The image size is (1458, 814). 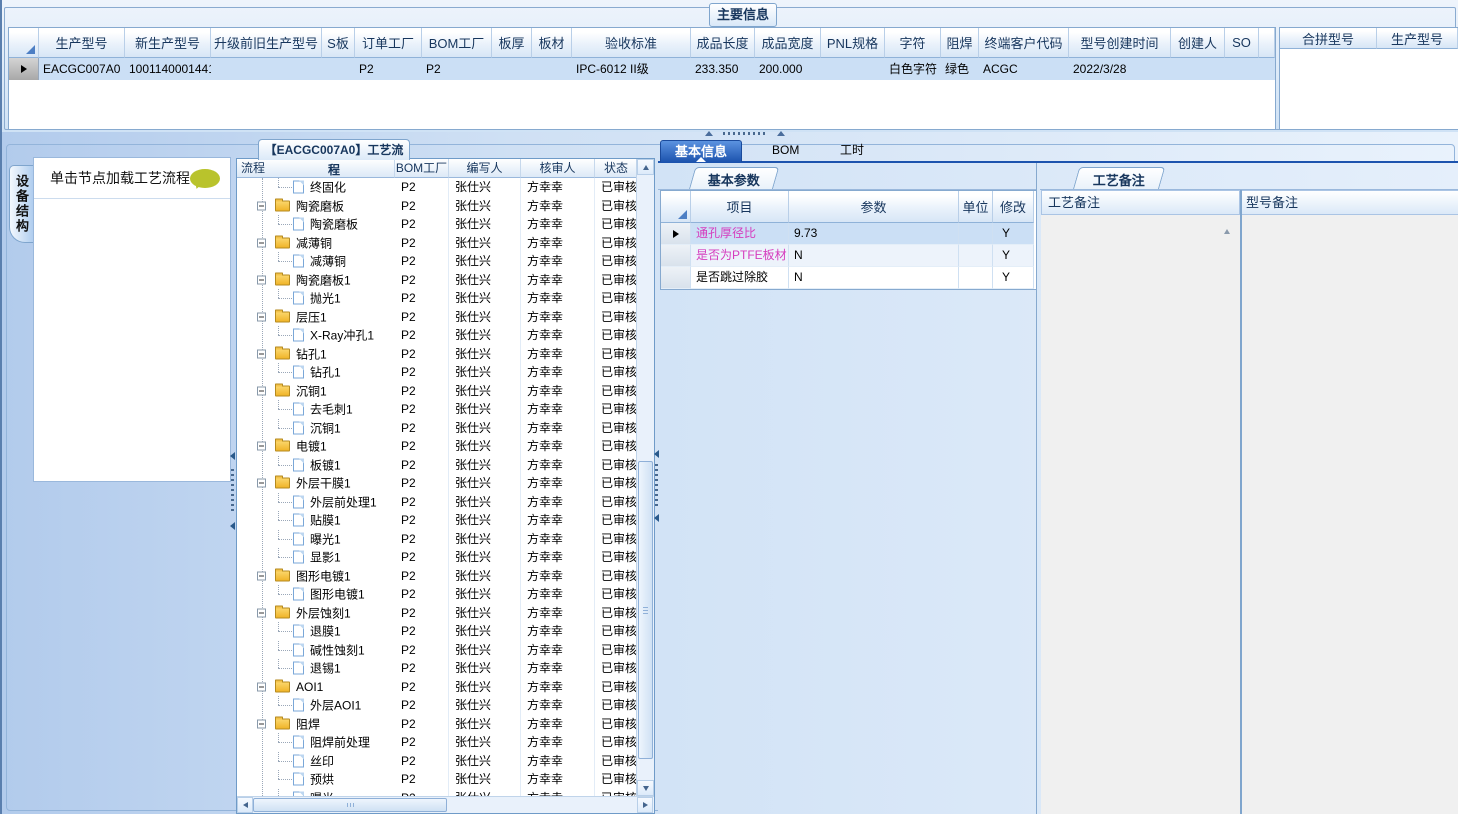 I want to click on column-header: 板材, so click(x=552, y=43).